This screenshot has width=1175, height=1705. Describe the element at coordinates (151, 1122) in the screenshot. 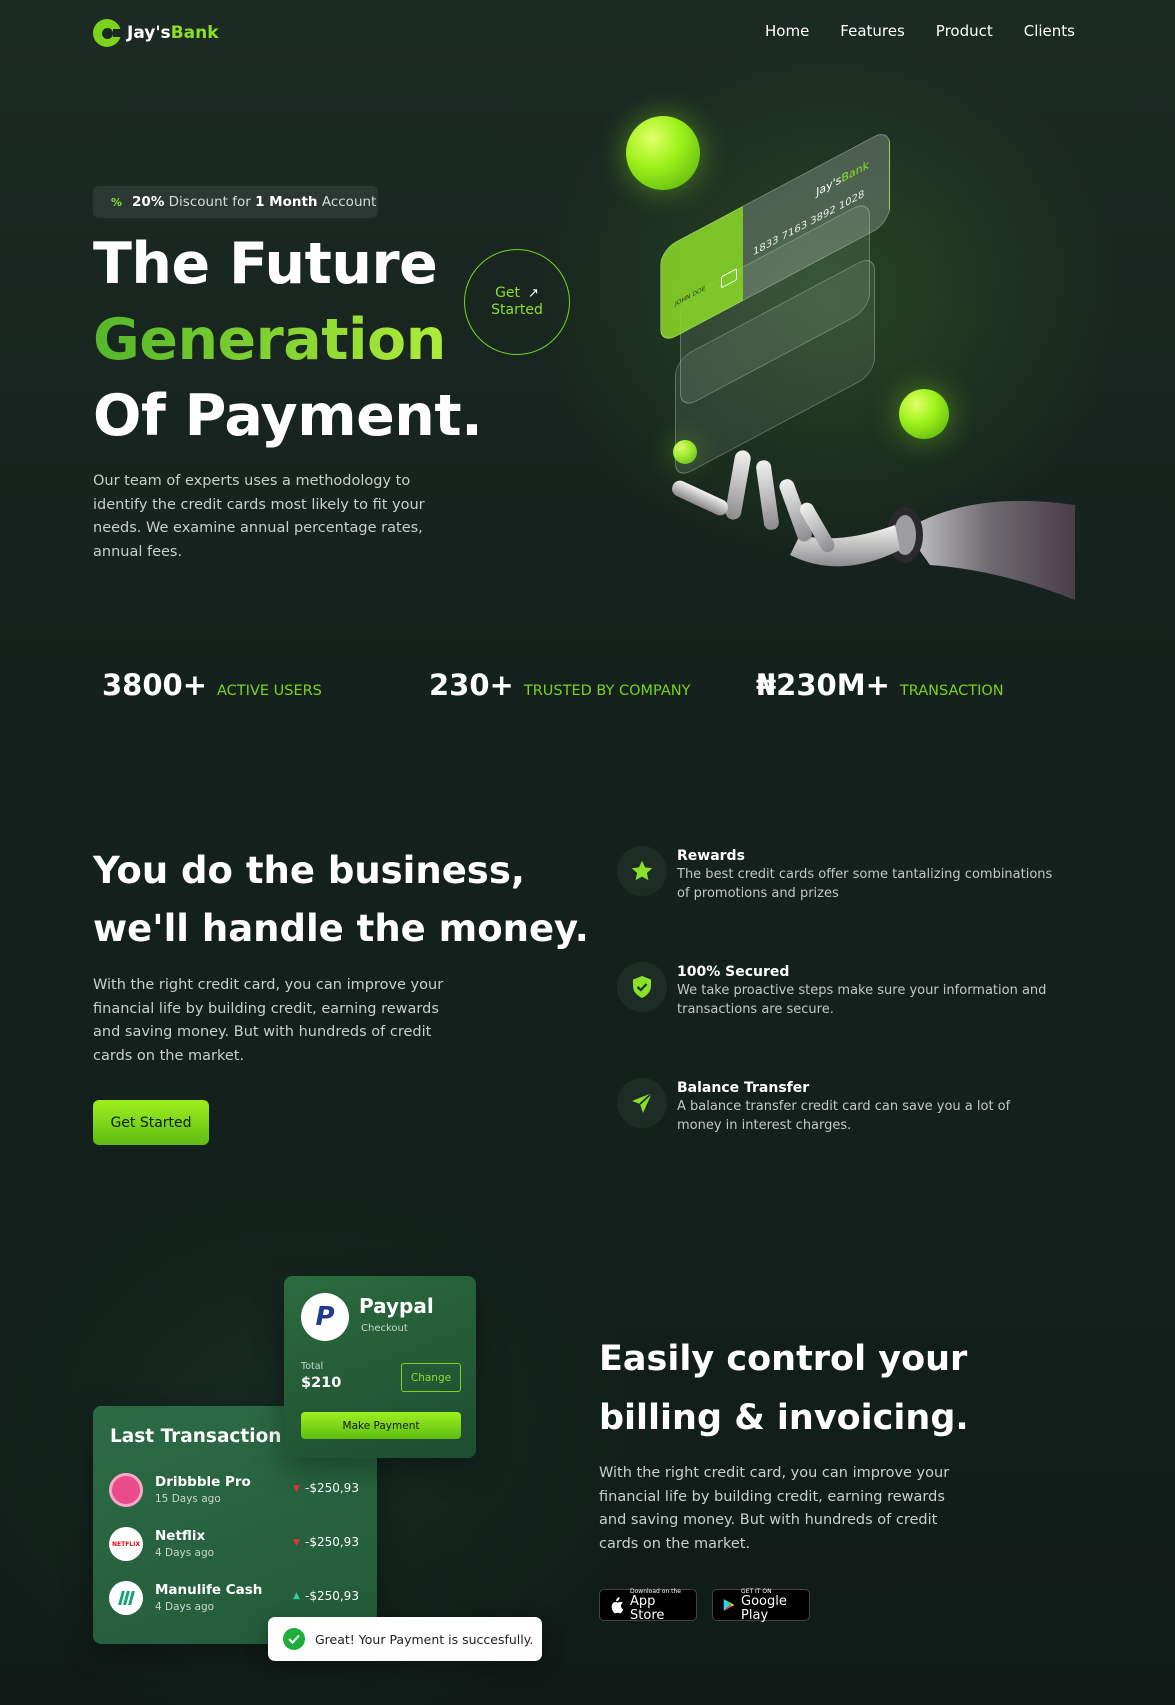

I see `get-started-button: Get Started` at that location.